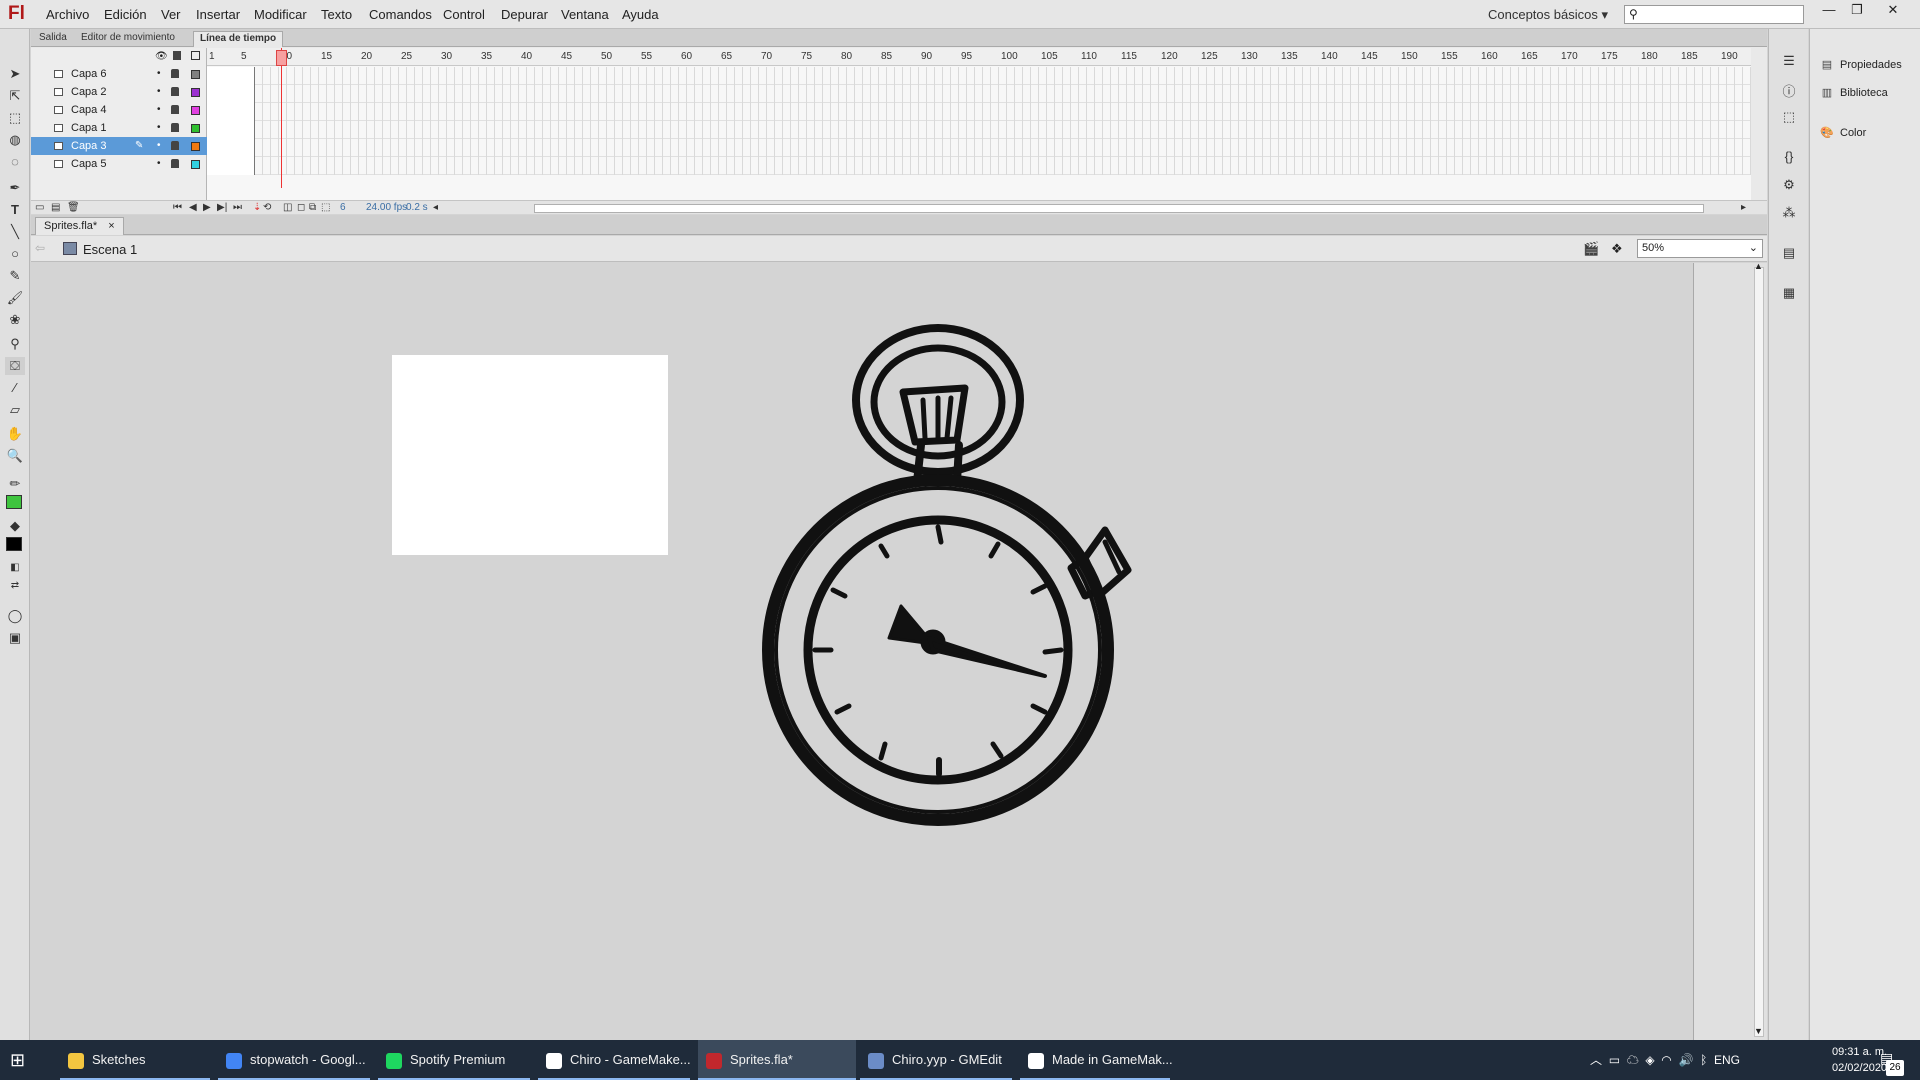 The width and height of the screenshot is (1920, 1080). What do you see at coordinates (281, 118) in the screenshot?
I see `playhead` at bounding box center [281, 118].